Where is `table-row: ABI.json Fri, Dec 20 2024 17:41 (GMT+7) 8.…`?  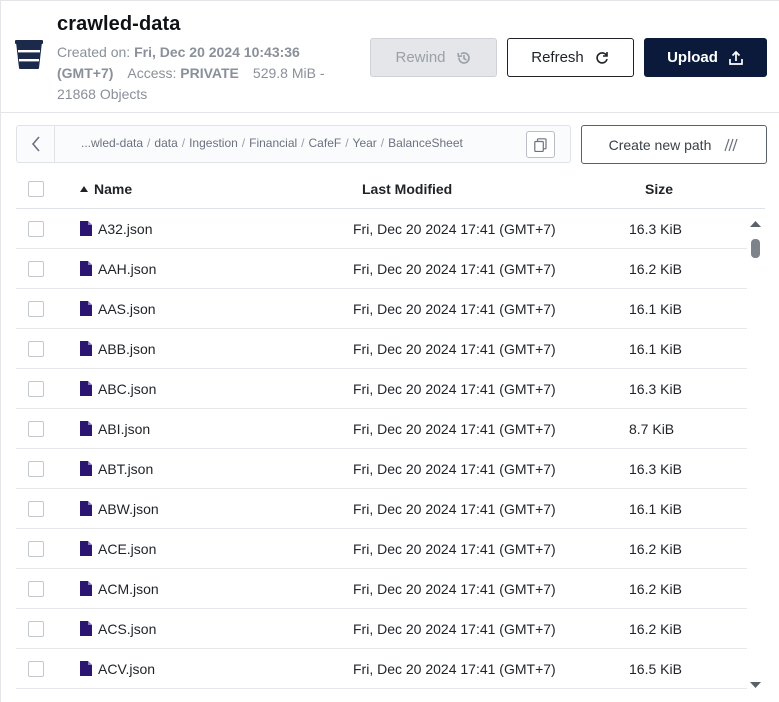 table-row: ABI.json Fri, Dec 20 2024 17:41 (GMT+7) 8.… is located at coordinates (381, 429).